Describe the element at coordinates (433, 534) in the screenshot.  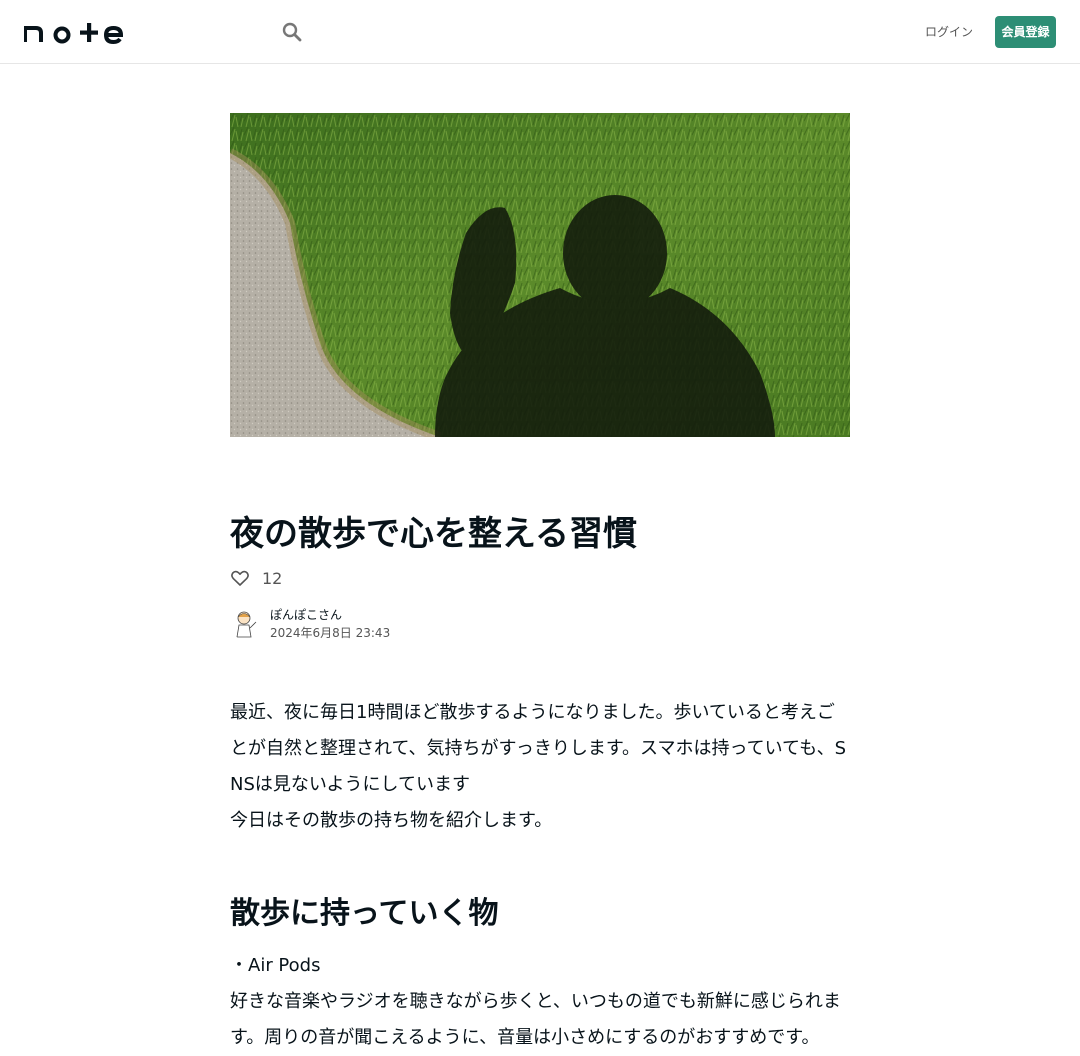
I see `article-title: 夜の散歩で心を整える習慣` at that location.